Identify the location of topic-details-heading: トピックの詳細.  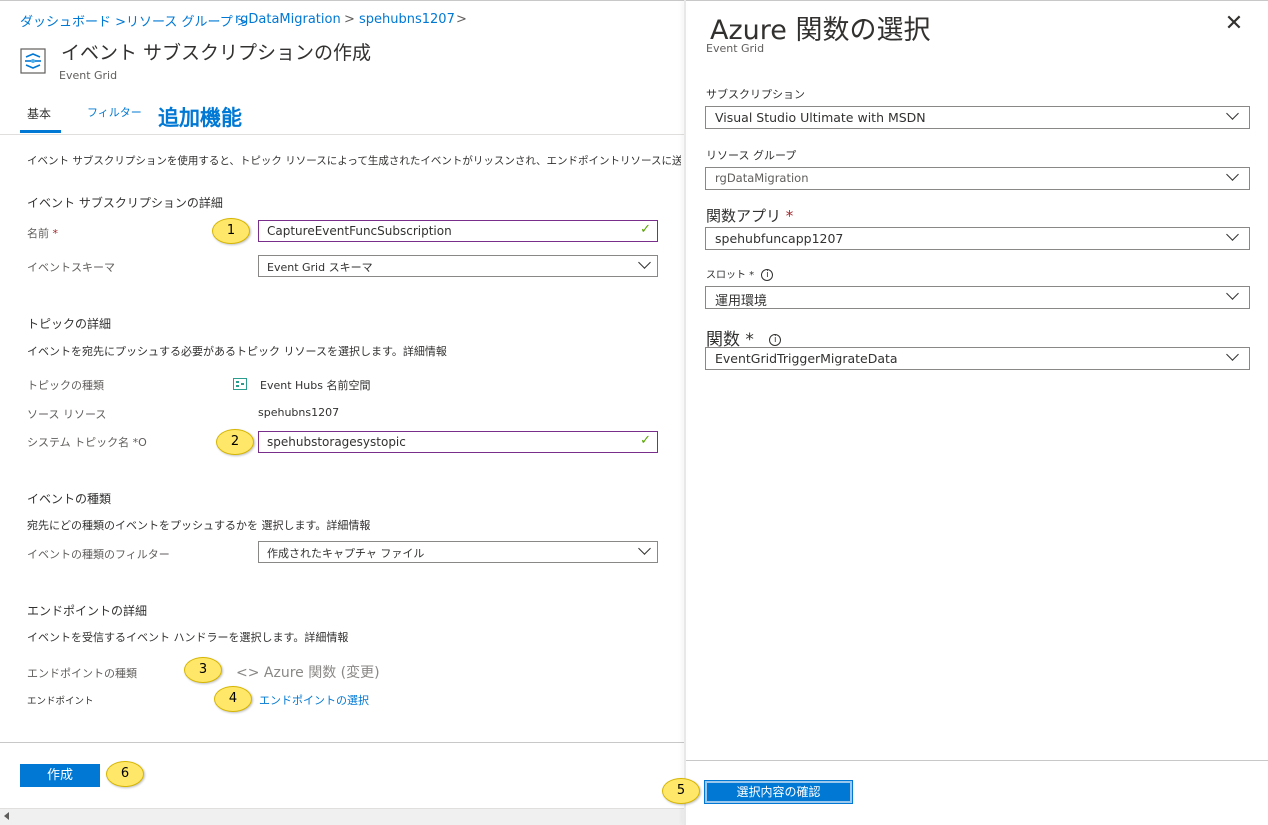
(69, 324).